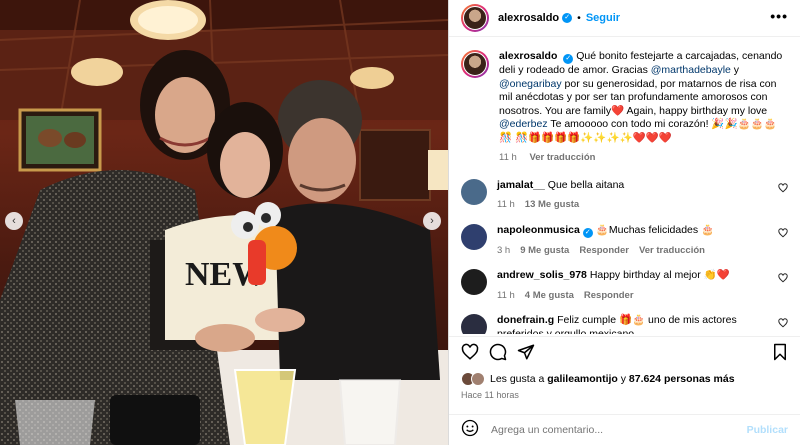 The image size is (800, 445). I want to click on likes-prefix: Les gusta a, so click(519, 379).